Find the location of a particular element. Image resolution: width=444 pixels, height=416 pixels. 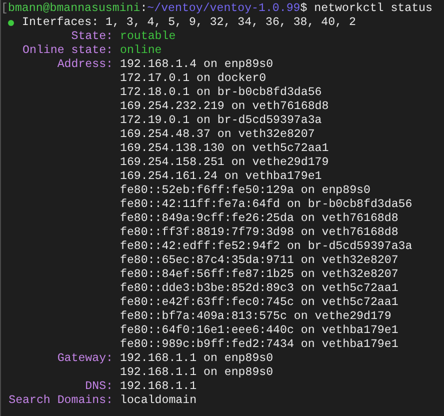

field-label: Address: is located at coordinates (84, 65).